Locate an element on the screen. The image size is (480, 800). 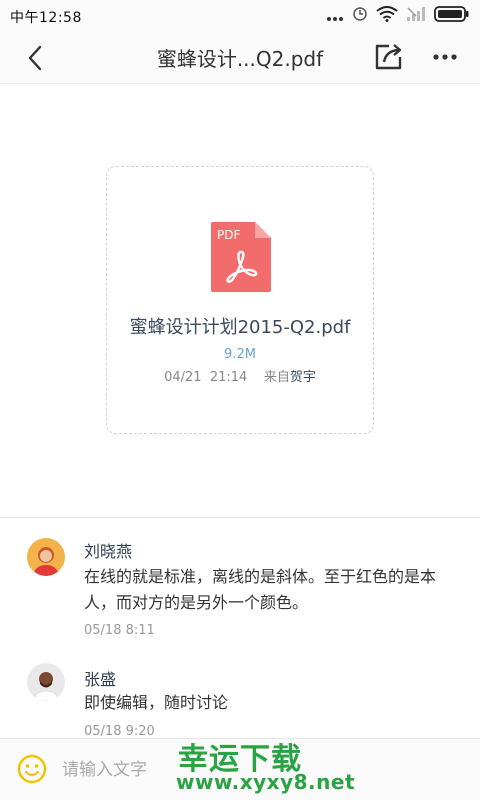
more-dots-icon is located at coordinates (335, 16).